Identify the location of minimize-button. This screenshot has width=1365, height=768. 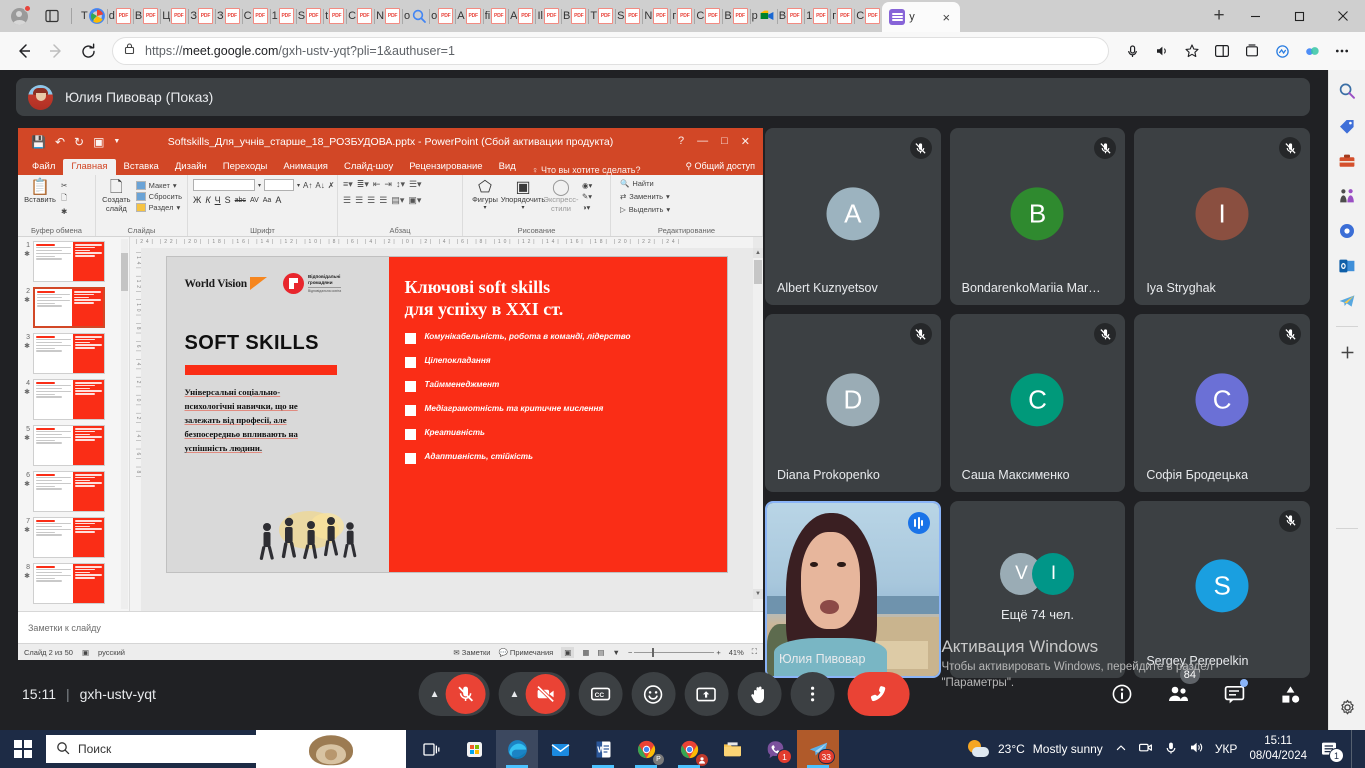
(1255, 16).